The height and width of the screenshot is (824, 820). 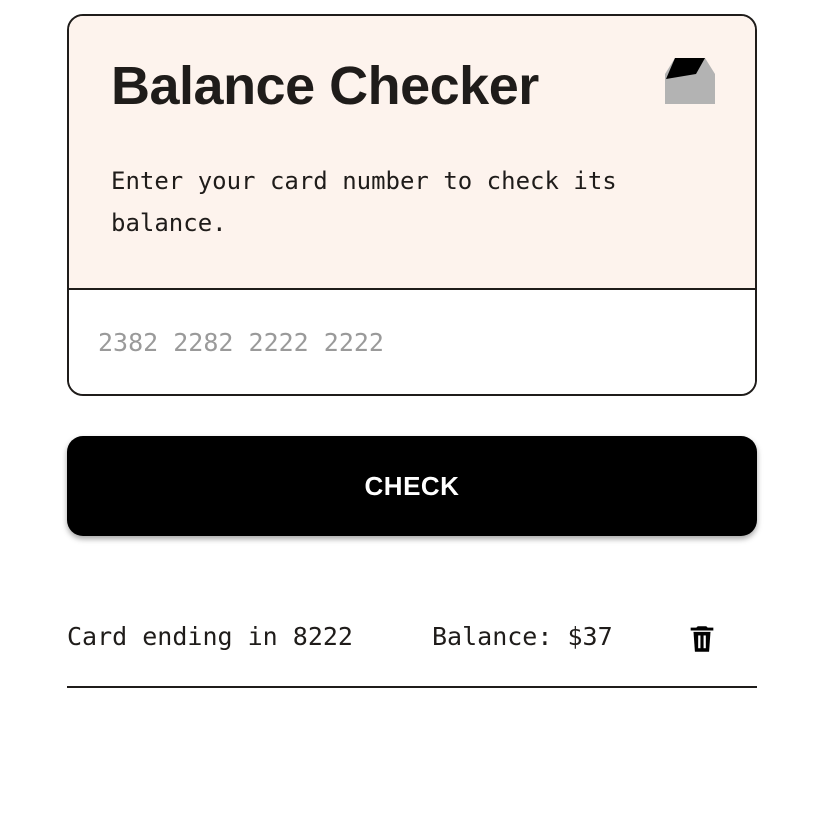 What do you see at coordinates (690, 81) in the screenshot?
I see `gift-card-icon` at bounding box center [690, 81].